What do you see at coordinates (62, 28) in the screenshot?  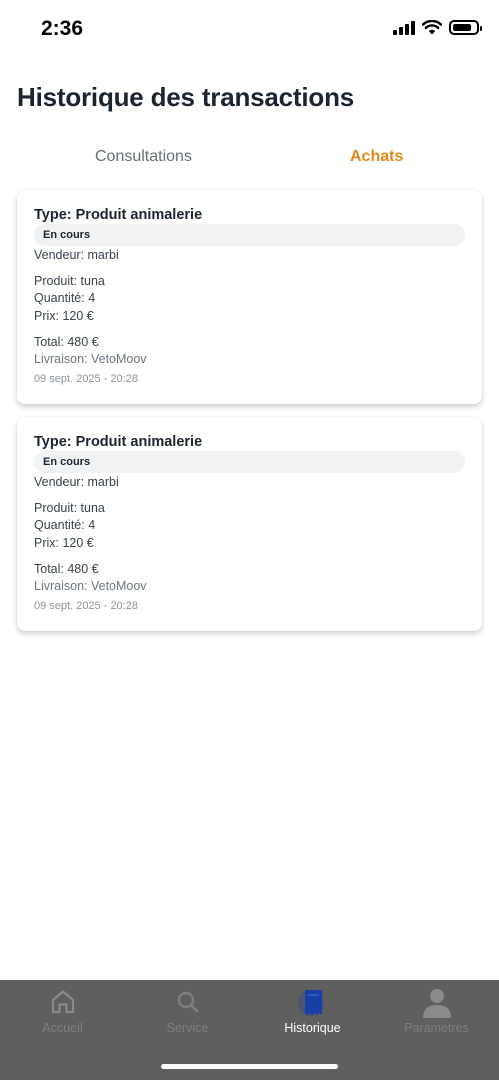 I see `status-time: 2:36` at bounding box center [62, 28].